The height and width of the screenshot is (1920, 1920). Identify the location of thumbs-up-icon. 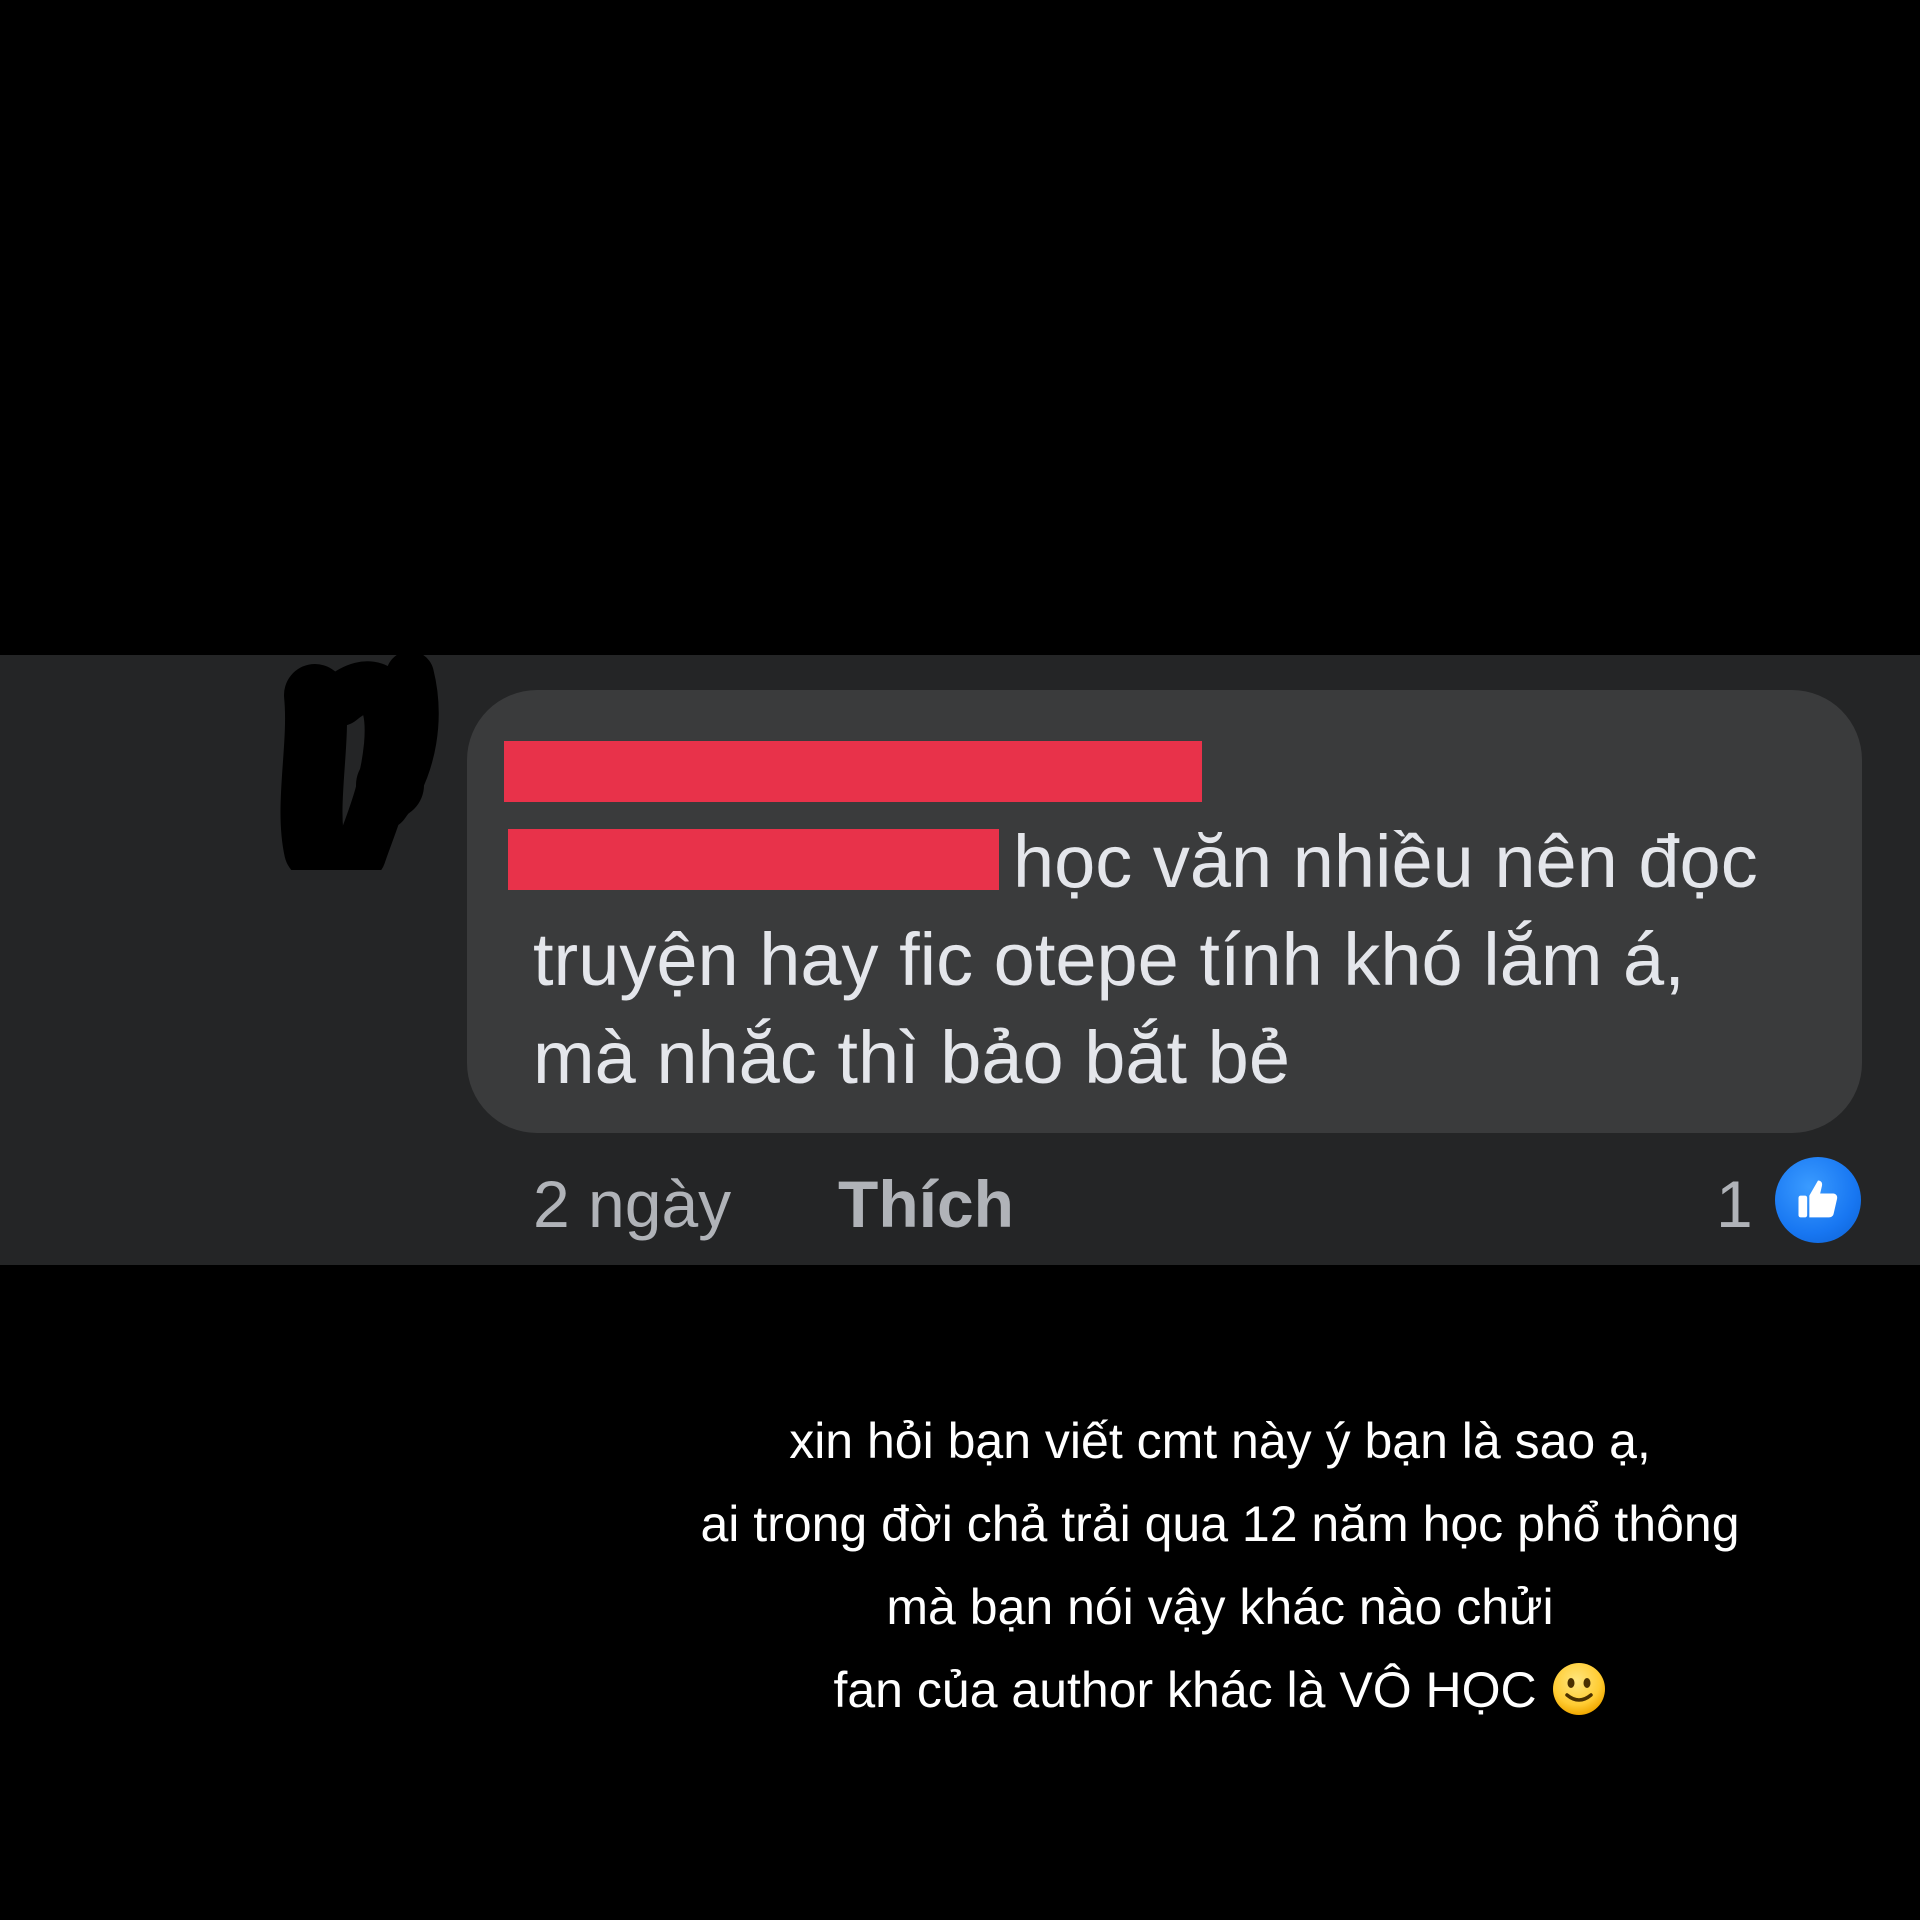
(1818, 1200).